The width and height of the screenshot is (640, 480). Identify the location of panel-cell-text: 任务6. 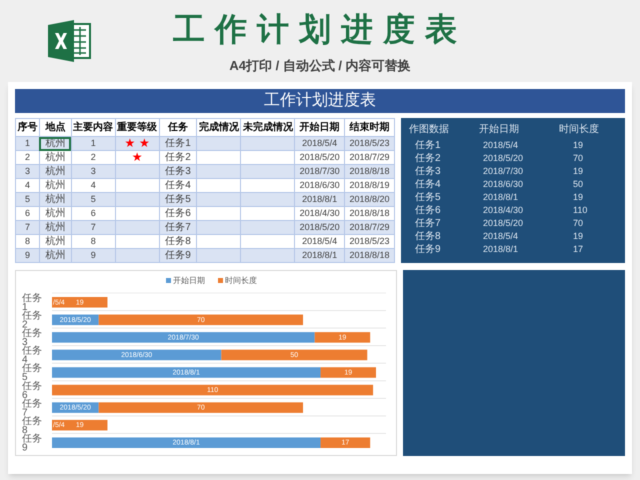
(428, 211).